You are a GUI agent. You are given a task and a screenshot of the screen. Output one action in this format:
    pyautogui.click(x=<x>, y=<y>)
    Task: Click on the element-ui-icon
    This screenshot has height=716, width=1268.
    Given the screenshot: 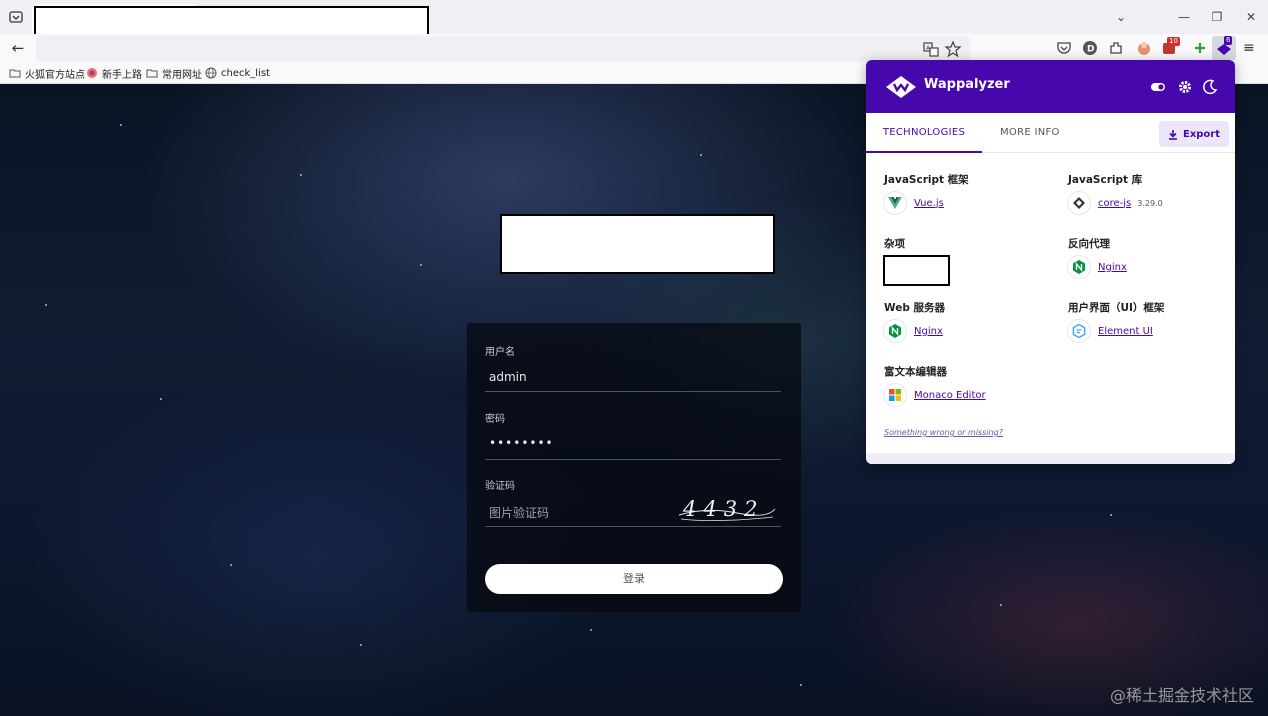 What is the action you would take?
    pyautogui.click(x=1079, y=331)
    